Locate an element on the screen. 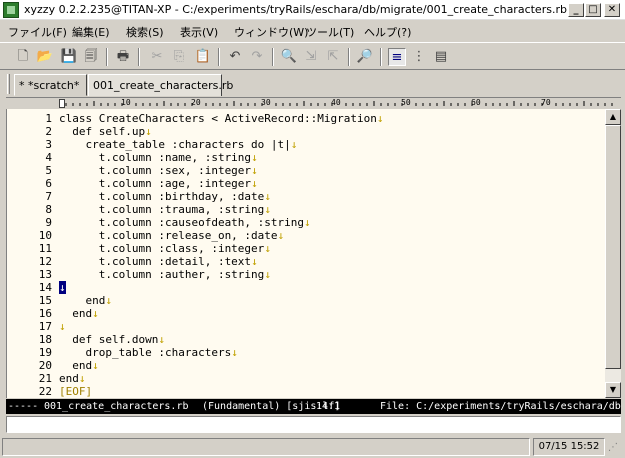 The height and width of the screenshot is (458, 625). line-text: create_table :characters do |t| is located at coordinates (175, 144).